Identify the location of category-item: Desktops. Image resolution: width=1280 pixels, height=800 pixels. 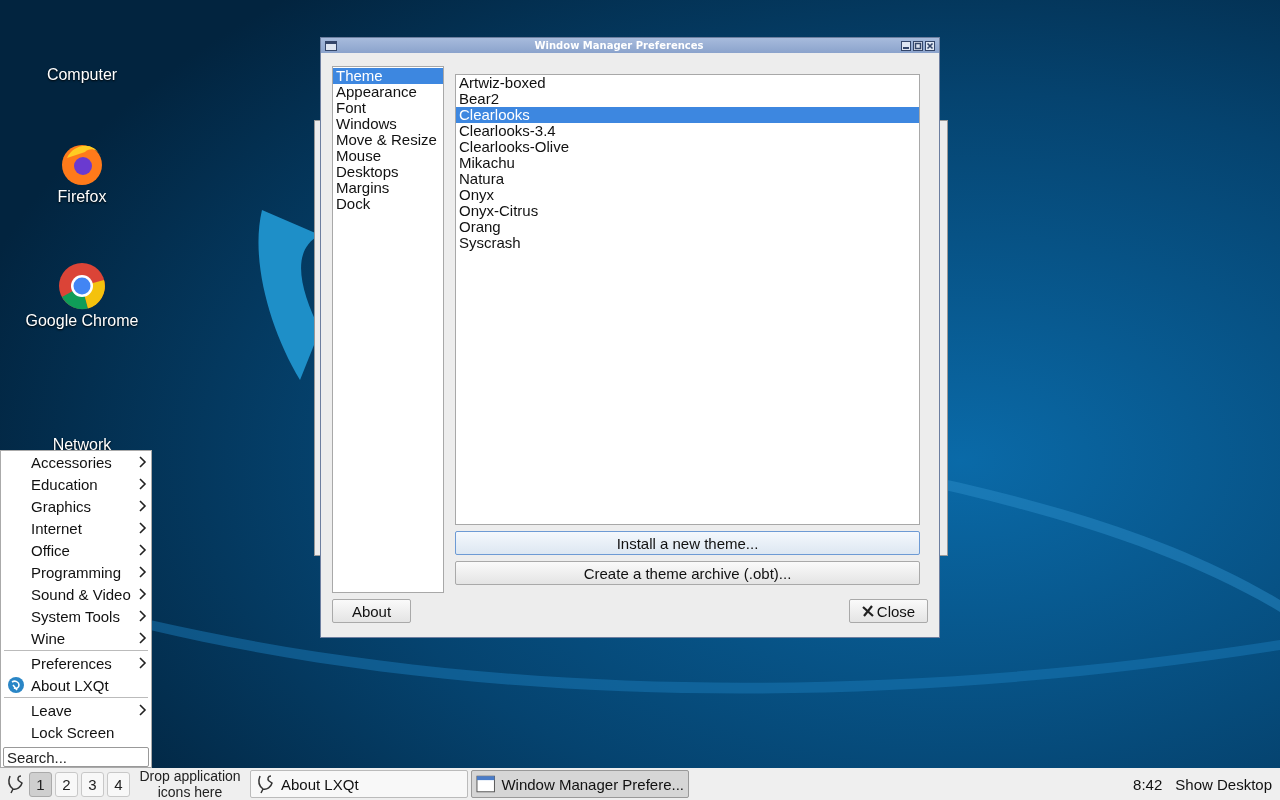
(388, 172).